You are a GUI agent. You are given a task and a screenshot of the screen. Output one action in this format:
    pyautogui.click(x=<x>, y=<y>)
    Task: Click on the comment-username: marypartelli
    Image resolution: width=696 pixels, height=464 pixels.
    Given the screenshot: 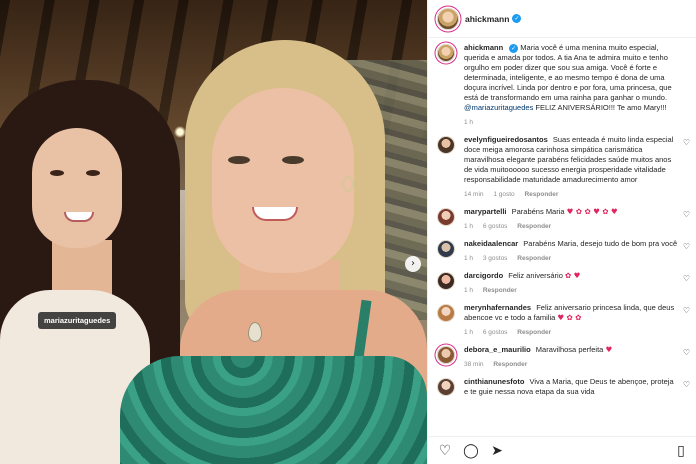 What is the action you would take?
    pyautogui.click(x=485, y=211)
    